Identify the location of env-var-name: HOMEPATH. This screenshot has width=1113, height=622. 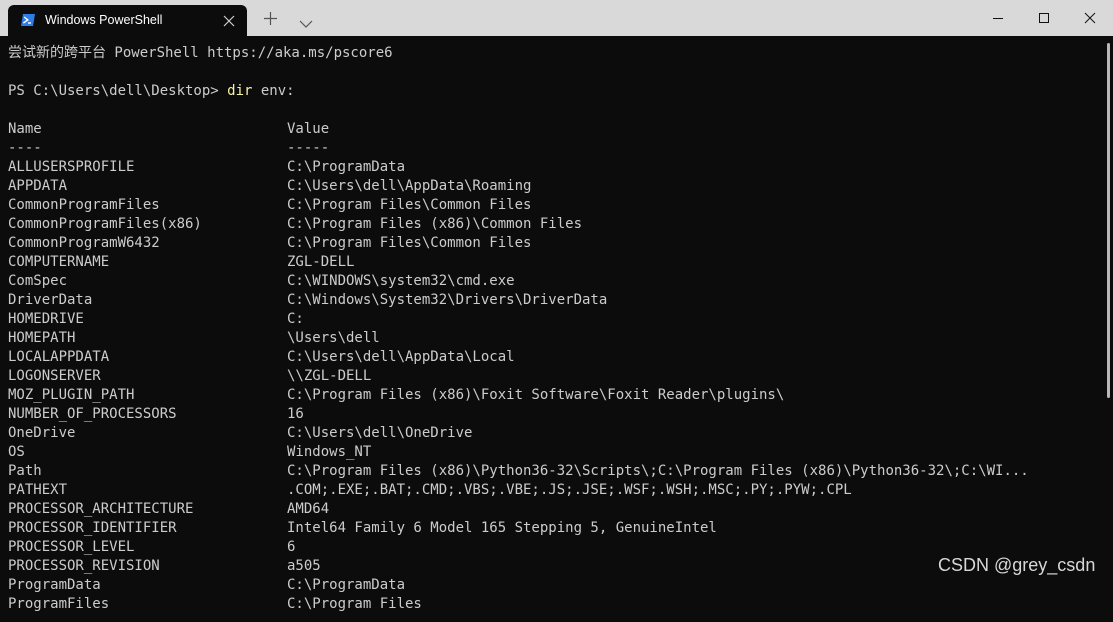
(42, 338).